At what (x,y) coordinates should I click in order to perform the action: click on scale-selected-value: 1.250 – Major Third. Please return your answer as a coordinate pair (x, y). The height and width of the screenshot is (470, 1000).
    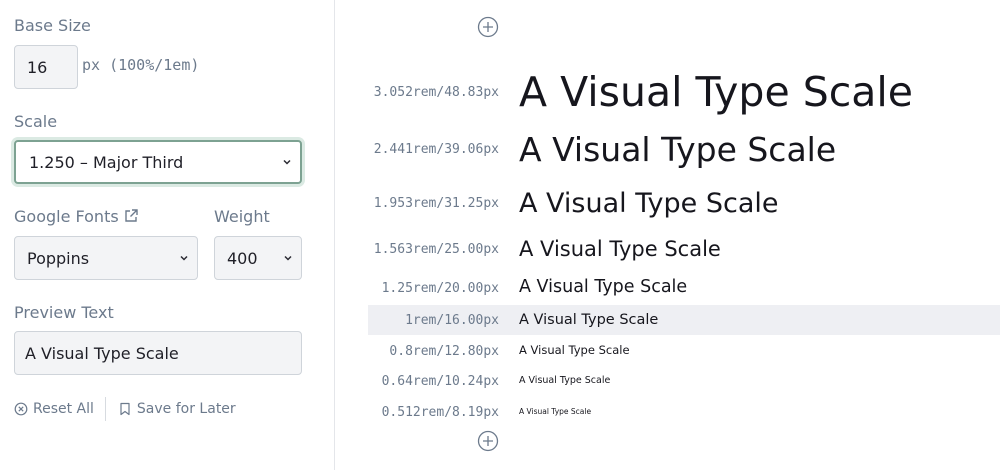
    Looking at the image, I should click on (106, 162).